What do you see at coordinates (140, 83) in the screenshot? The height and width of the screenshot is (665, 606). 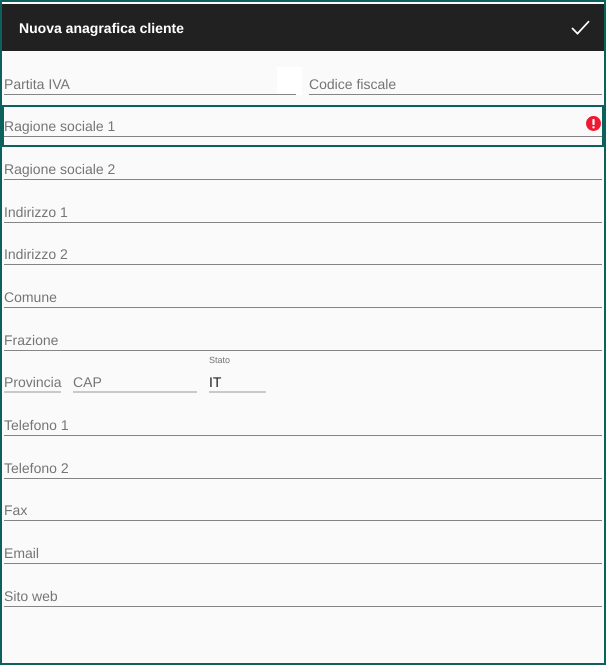 I see `text-field: Partita IVA` at bounding box center [140, 83].